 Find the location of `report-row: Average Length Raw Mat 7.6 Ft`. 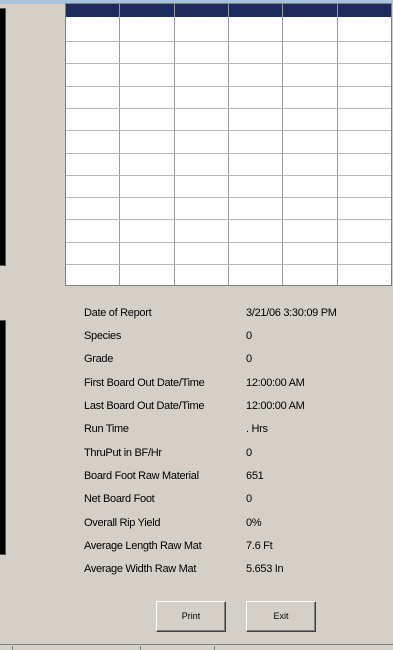

report-row: Average Length Raw Mat 7.6 Ft is located at coordinates (234, 548).